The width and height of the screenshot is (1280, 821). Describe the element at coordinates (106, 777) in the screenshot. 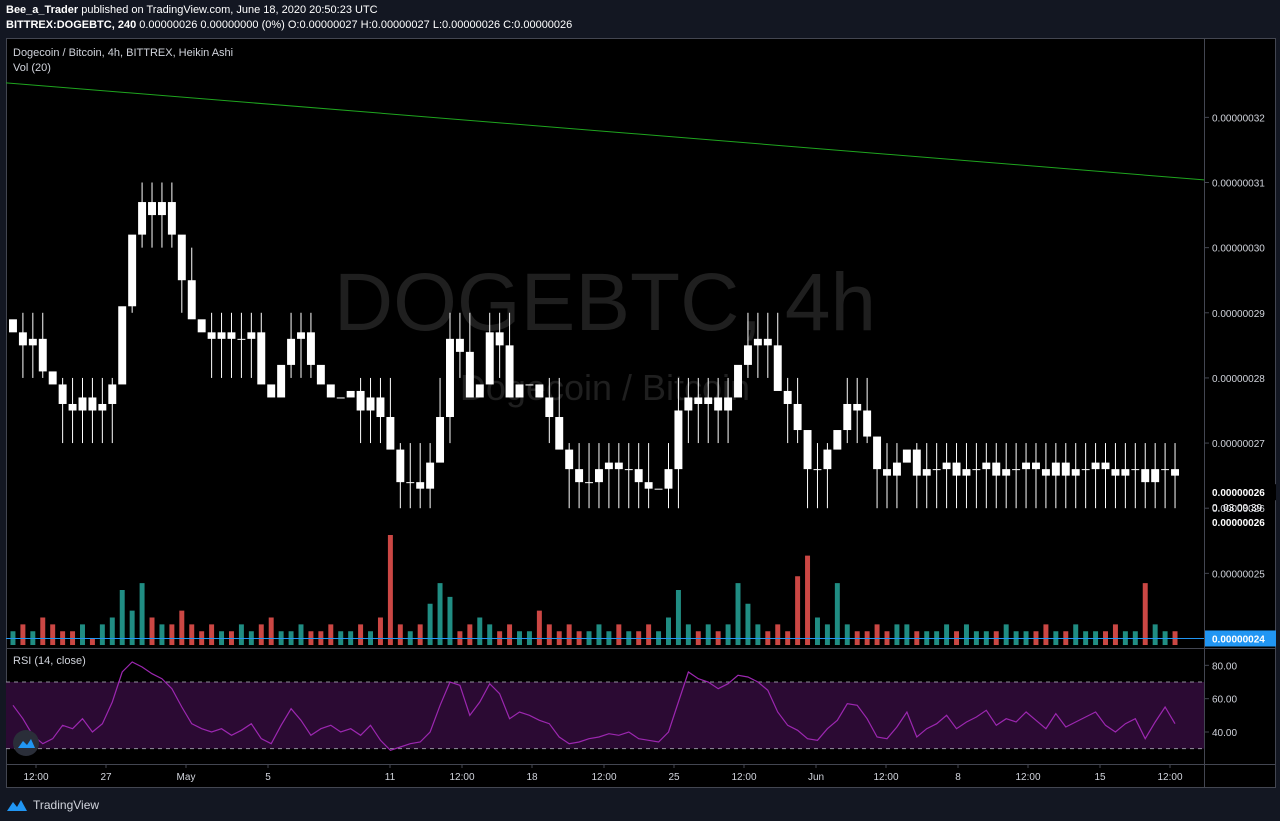

I see `time-tick-label: 27` at that location.